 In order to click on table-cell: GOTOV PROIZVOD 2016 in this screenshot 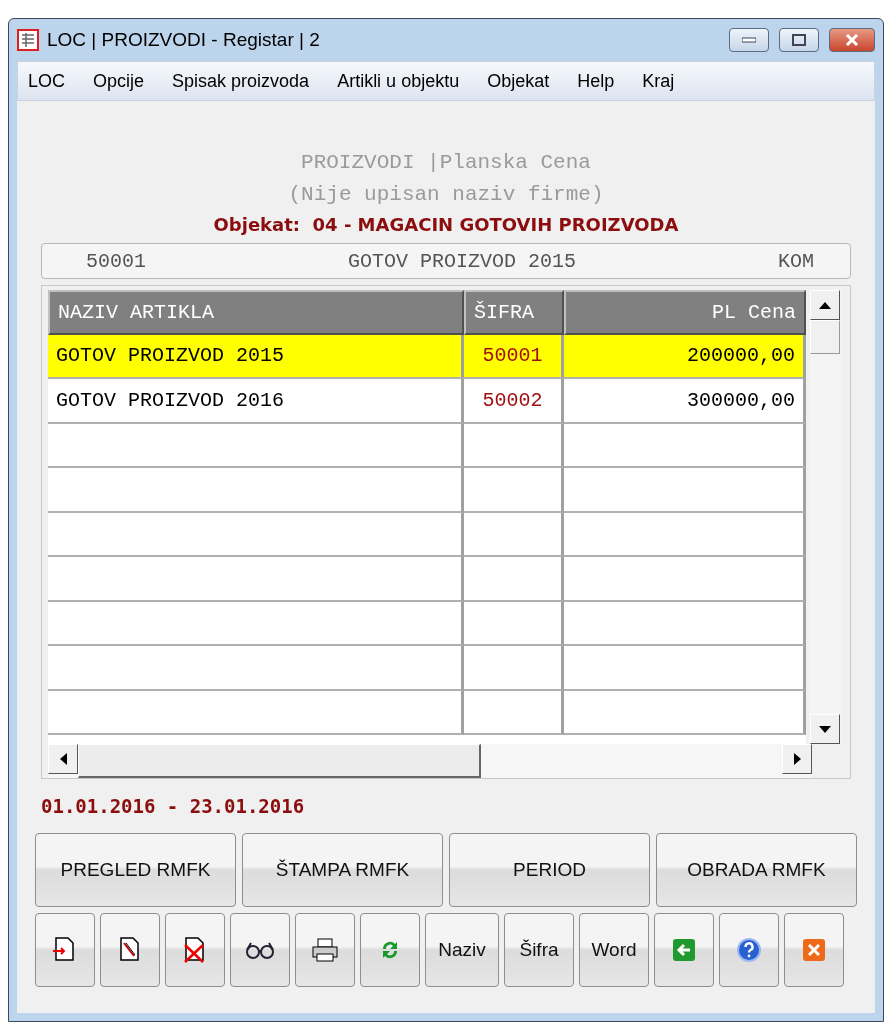, I will do `click(256, 401)`.